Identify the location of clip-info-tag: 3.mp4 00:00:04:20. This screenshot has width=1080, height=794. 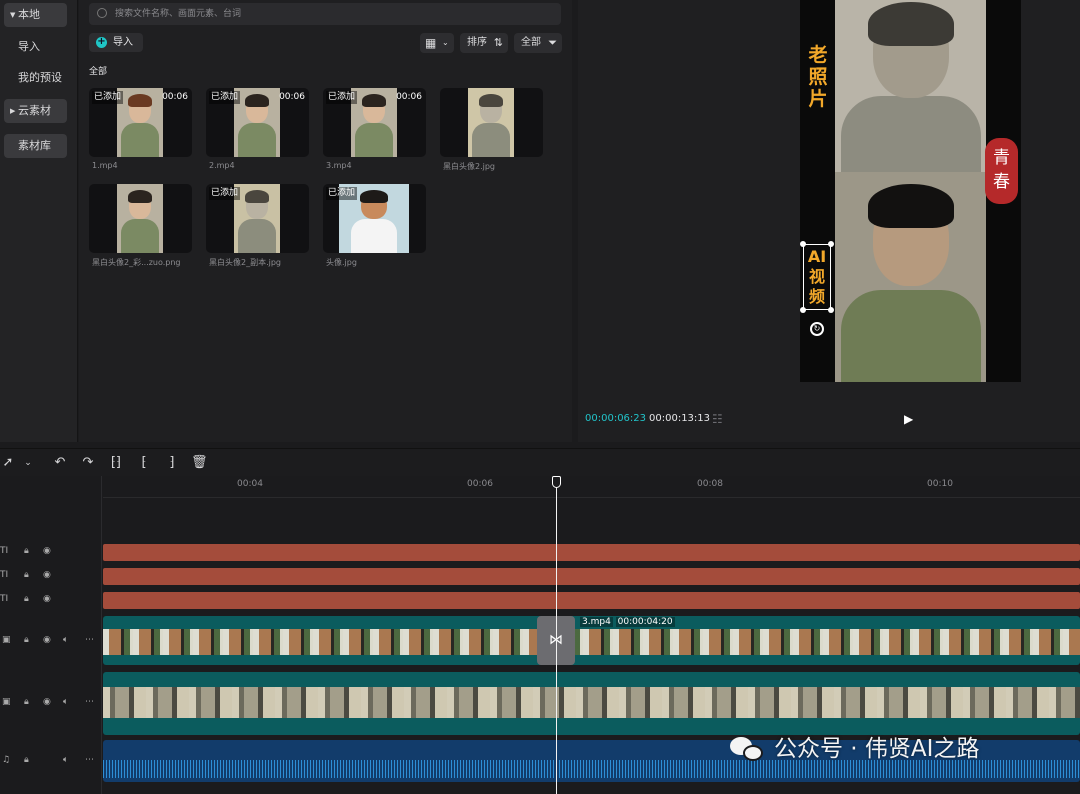
(627, 622).